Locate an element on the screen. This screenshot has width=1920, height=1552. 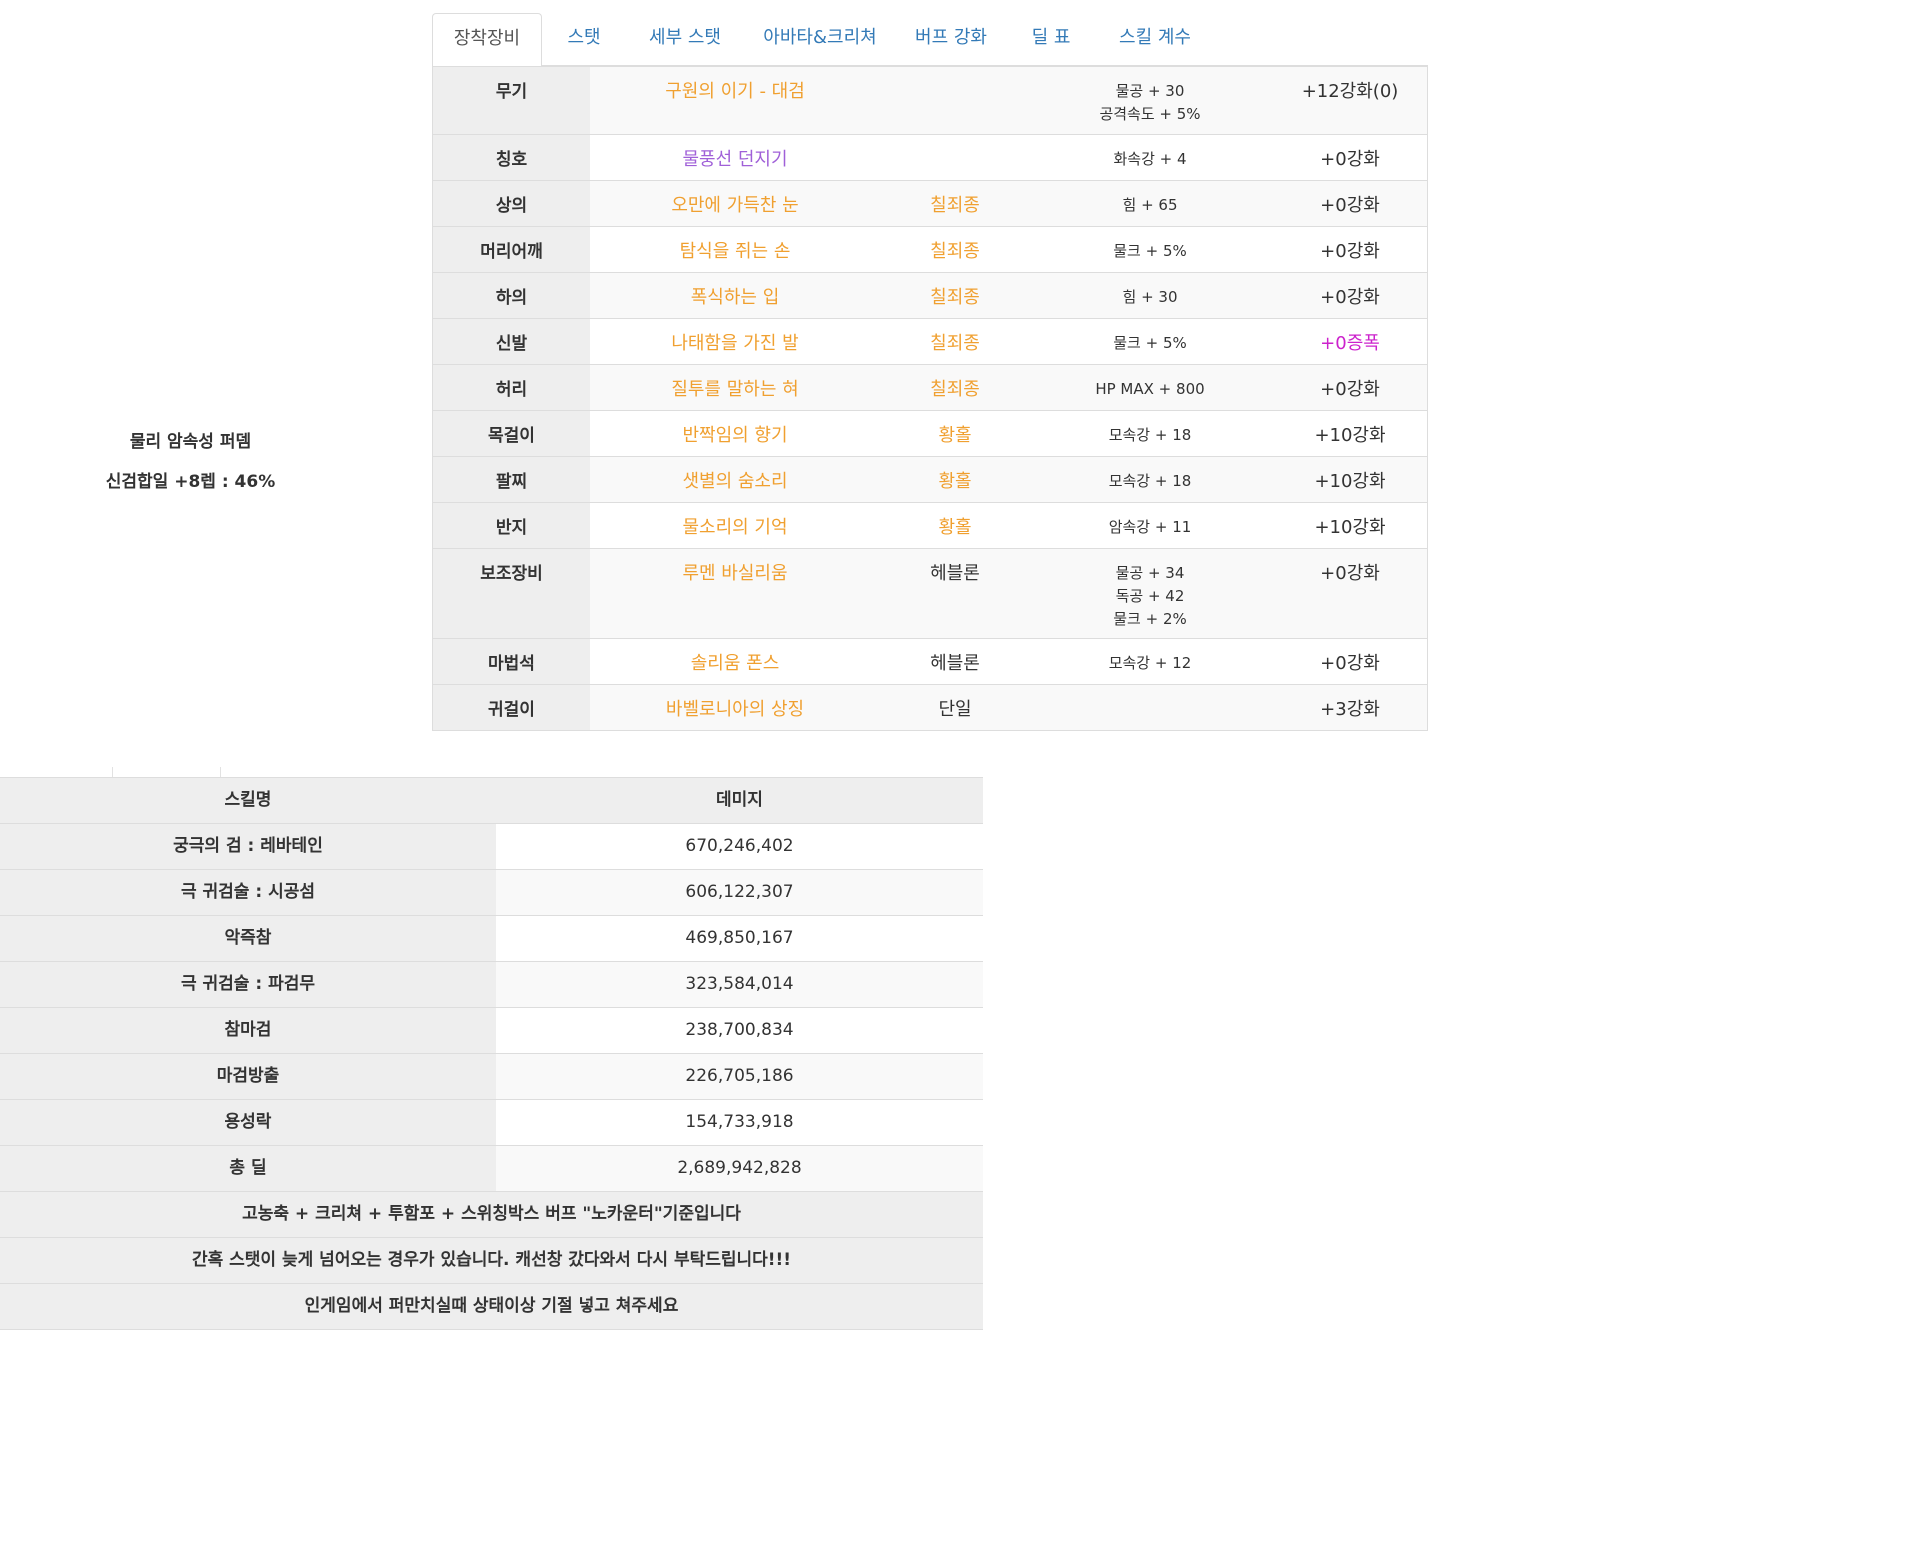
equipment-stats: 물크 + 5% is located at coordinates (1150, 337).